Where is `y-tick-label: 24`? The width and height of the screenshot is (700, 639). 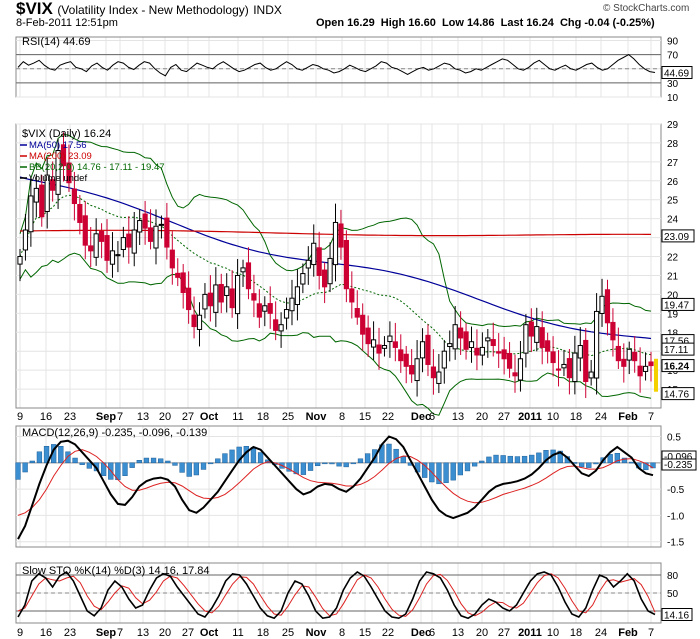
y-tick-label: 24 is located at coordinates (673, 220).